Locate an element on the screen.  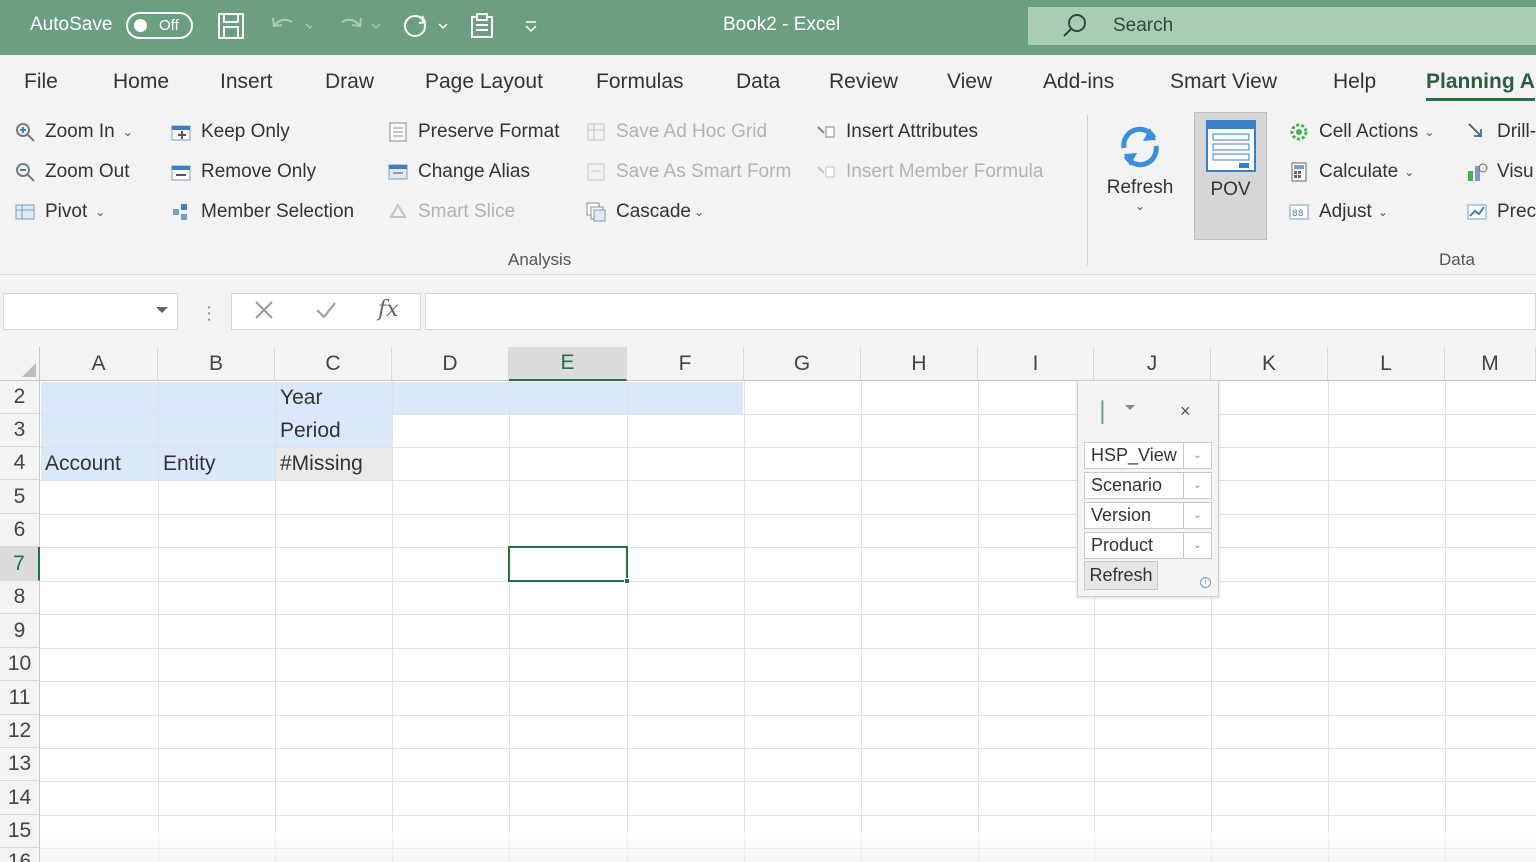
refresh-button: Refresh ⌄ is located at coordinates (1140, 164).